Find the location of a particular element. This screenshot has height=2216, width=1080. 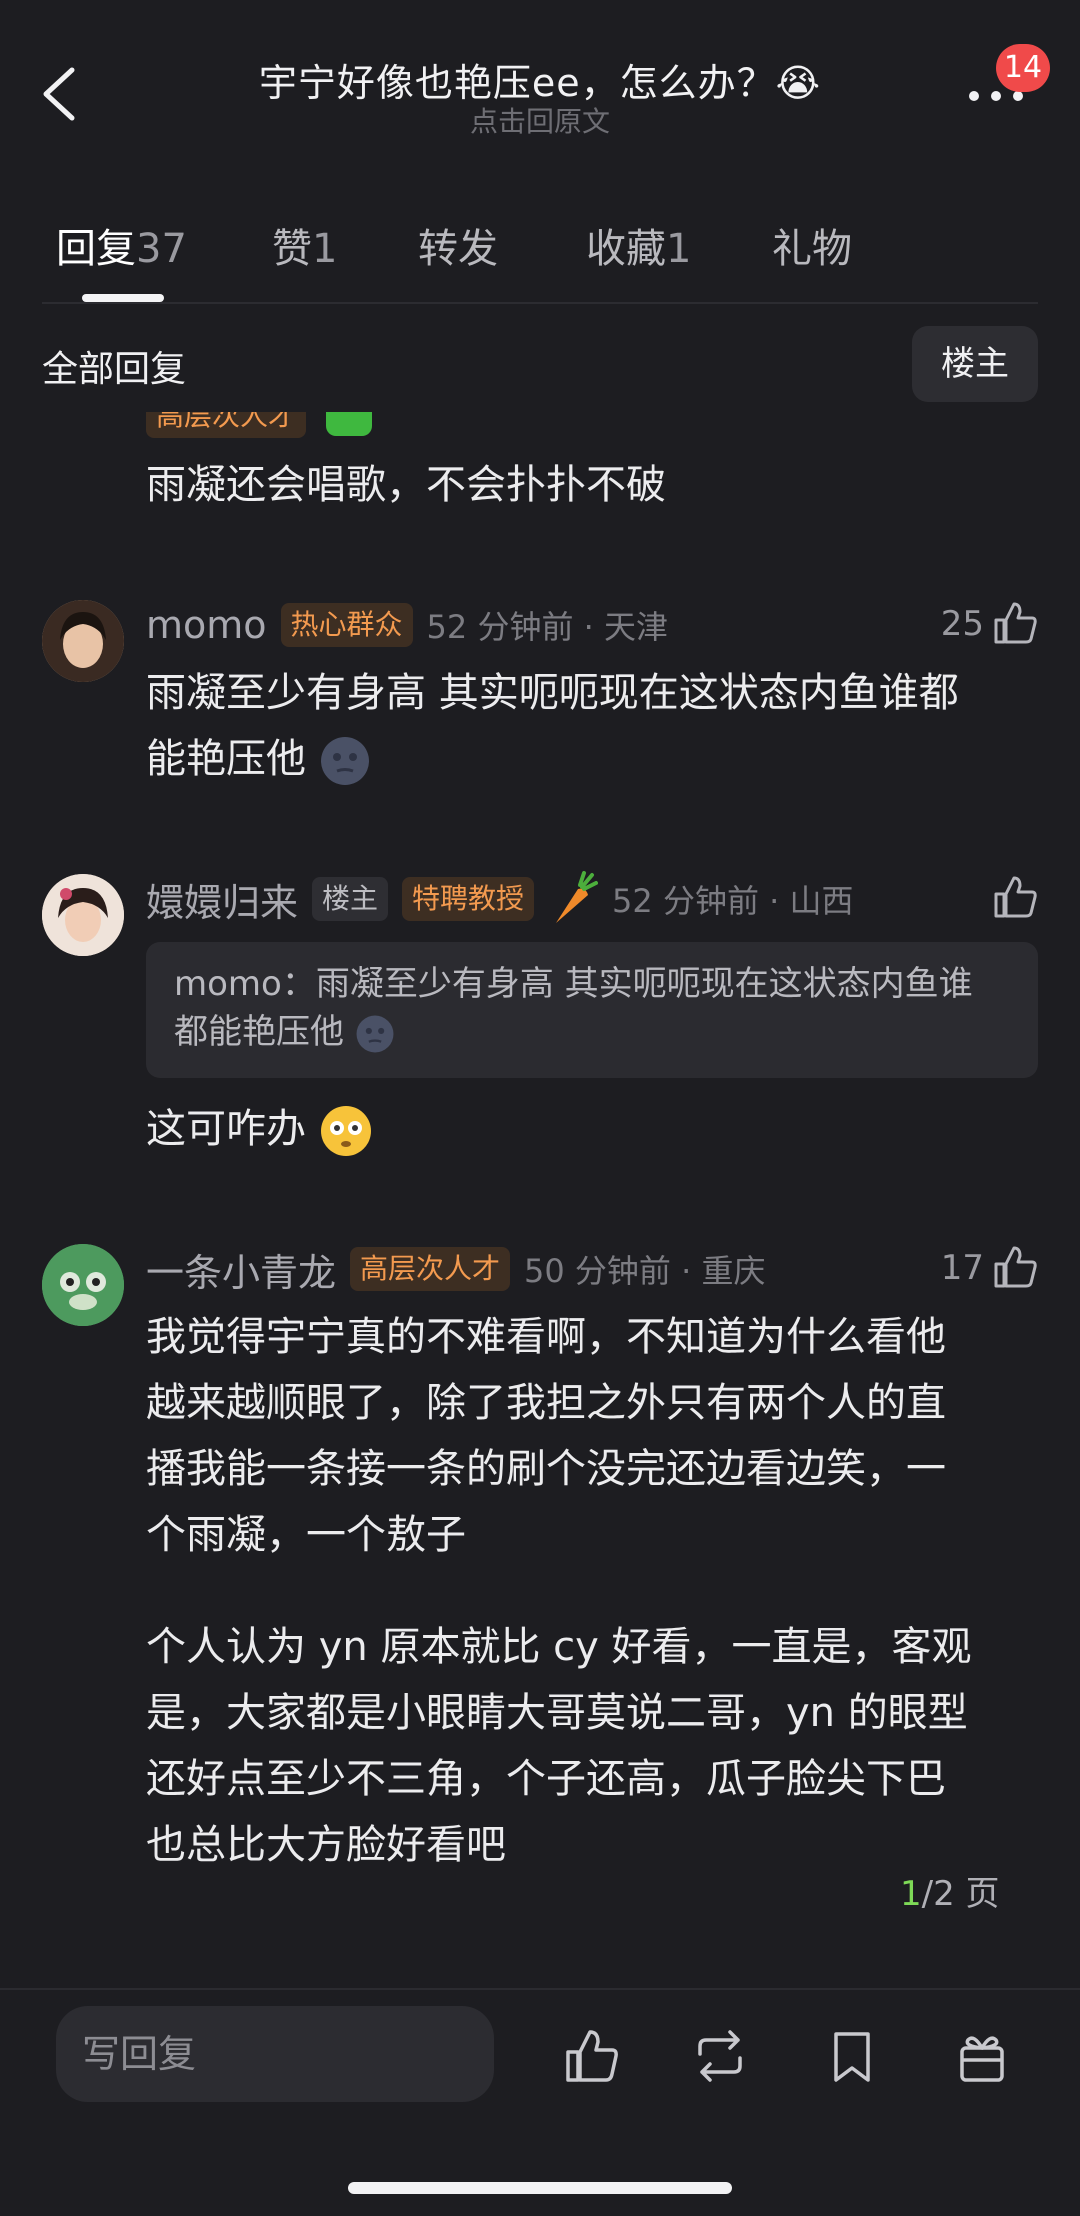

clipped-comment-header: 高层次人才 is located at coordinates (596, 426).